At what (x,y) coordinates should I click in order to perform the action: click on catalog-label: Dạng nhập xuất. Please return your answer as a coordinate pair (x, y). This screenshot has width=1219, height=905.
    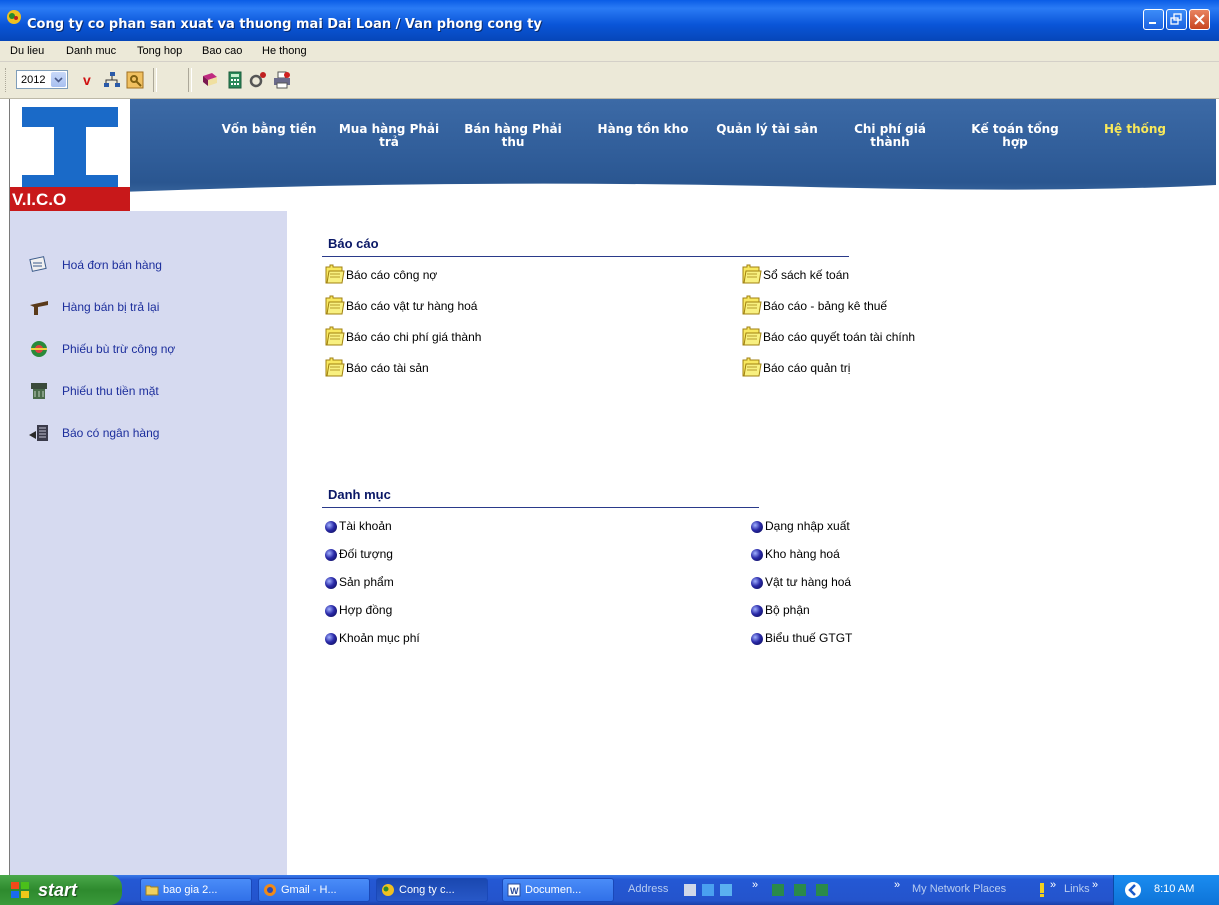
    Looking at the image, I should click on (807, 526).